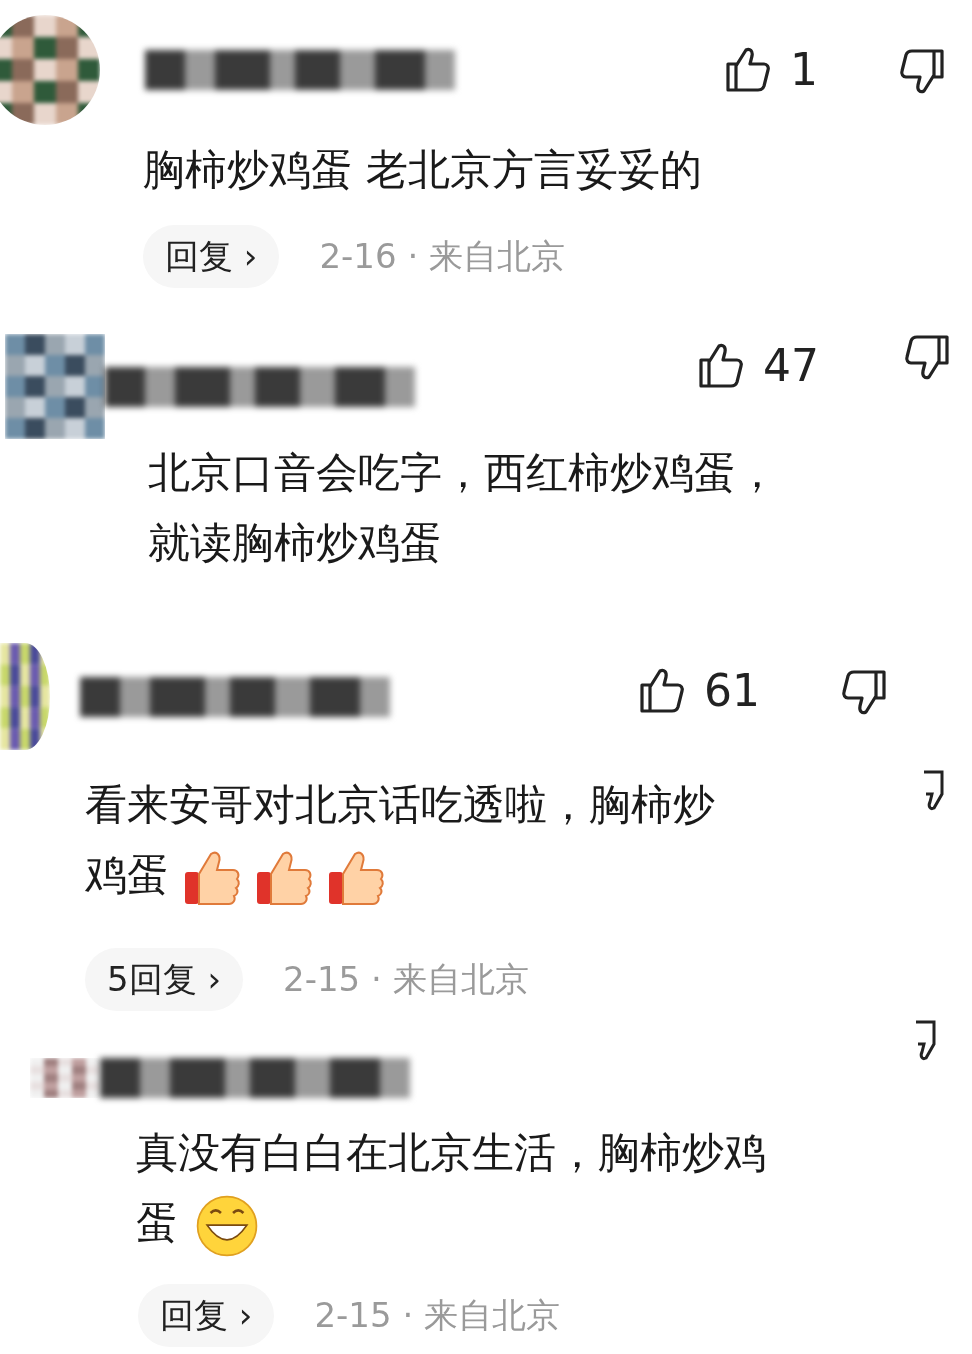  I want to click on comment-text: 真没有白白在北京生活，胸柿炒鸡, so click(451, 1153).